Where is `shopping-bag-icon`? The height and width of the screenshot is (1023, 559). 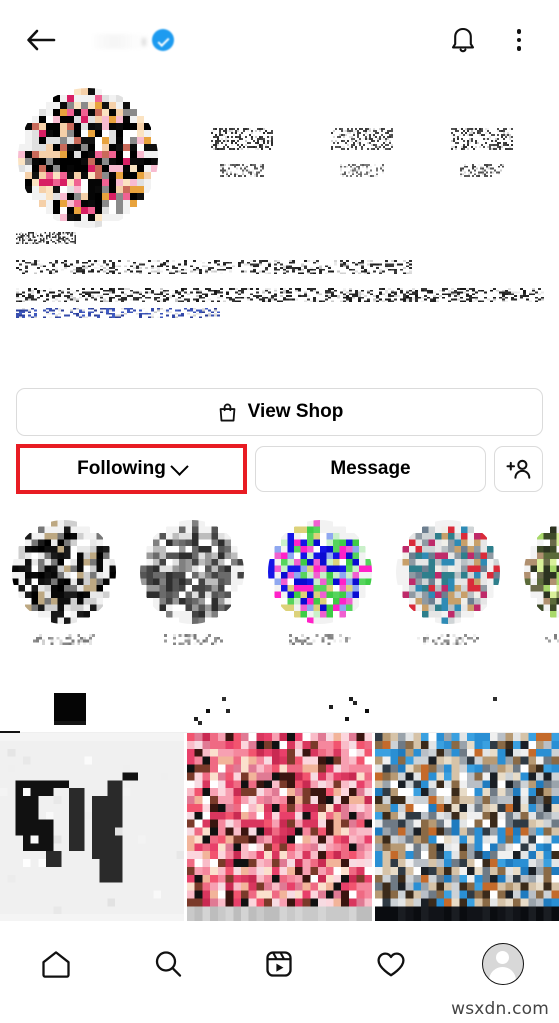 shopping-bag-icon is located at coordinates (227, 412).